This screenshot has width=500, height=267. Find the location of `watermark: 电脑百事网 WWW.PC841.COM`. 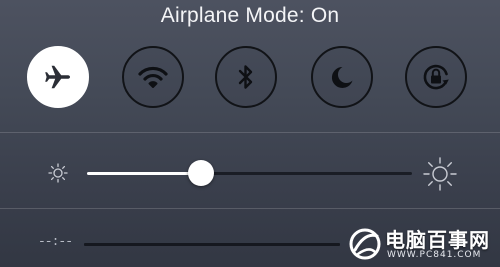

watermark: 电脑百事网 WWW.PC841.COM is located at coordinates (422, 244).